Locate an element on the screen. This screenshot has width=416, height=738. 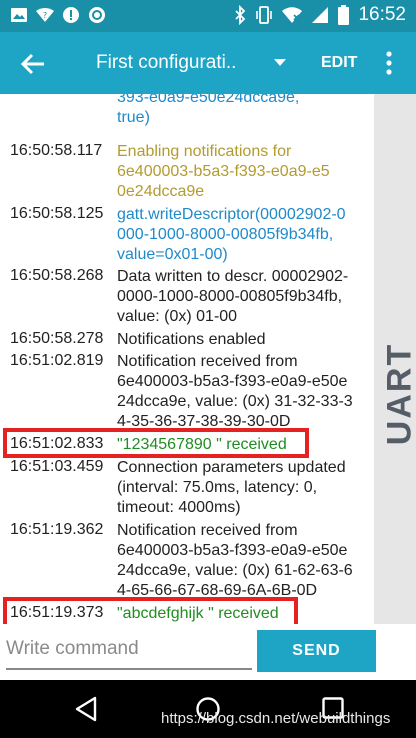
status-time: 16:52 is located at coordinates (382, 14).